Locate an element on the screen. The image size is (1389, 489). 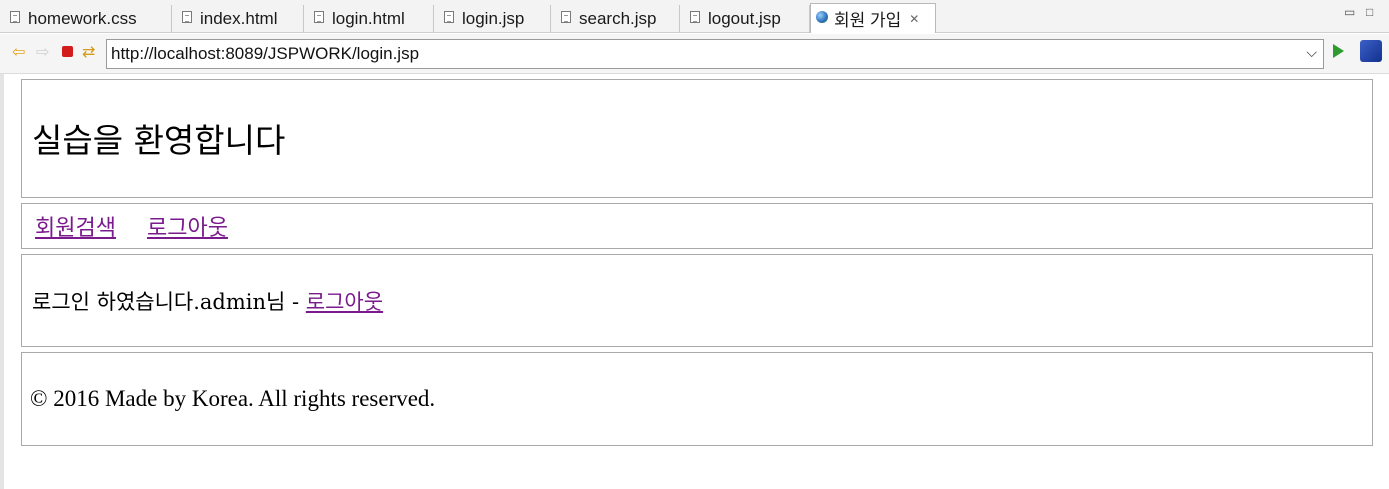
url-text: http://localhost:8089/JSPWORK/login.jsp is located at coordinates (265, 53).